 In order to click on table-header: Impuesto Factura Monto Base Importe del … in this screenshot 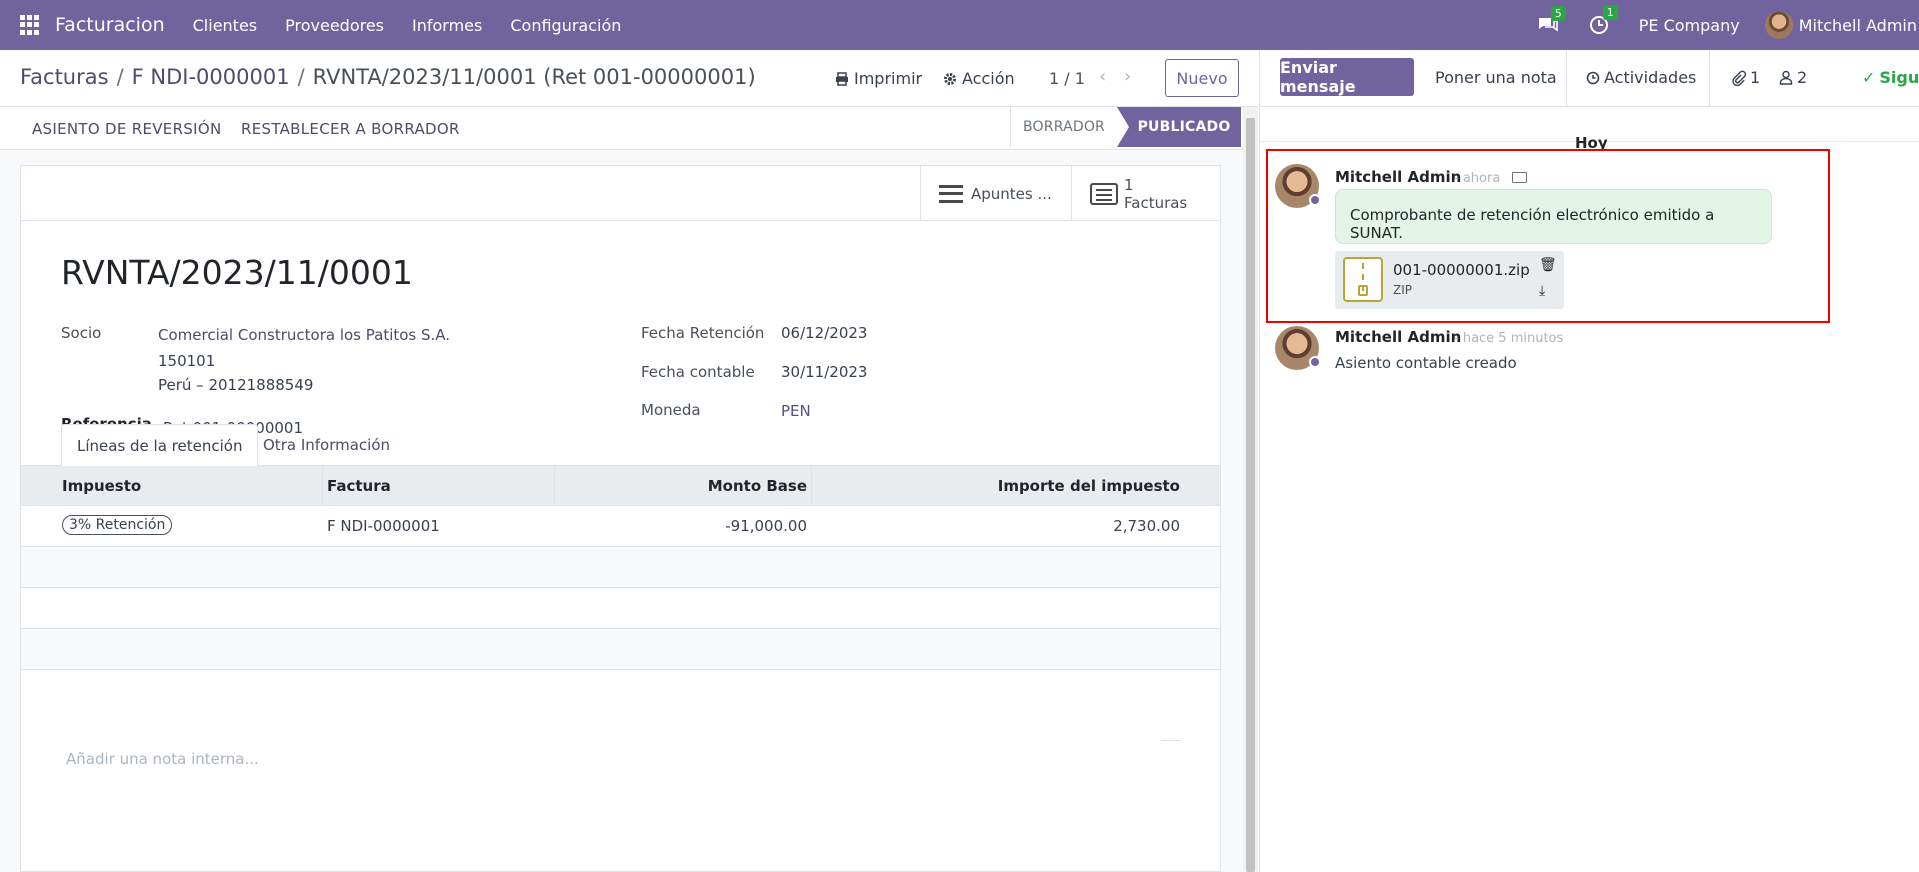, I will do `click(620, 486)`.